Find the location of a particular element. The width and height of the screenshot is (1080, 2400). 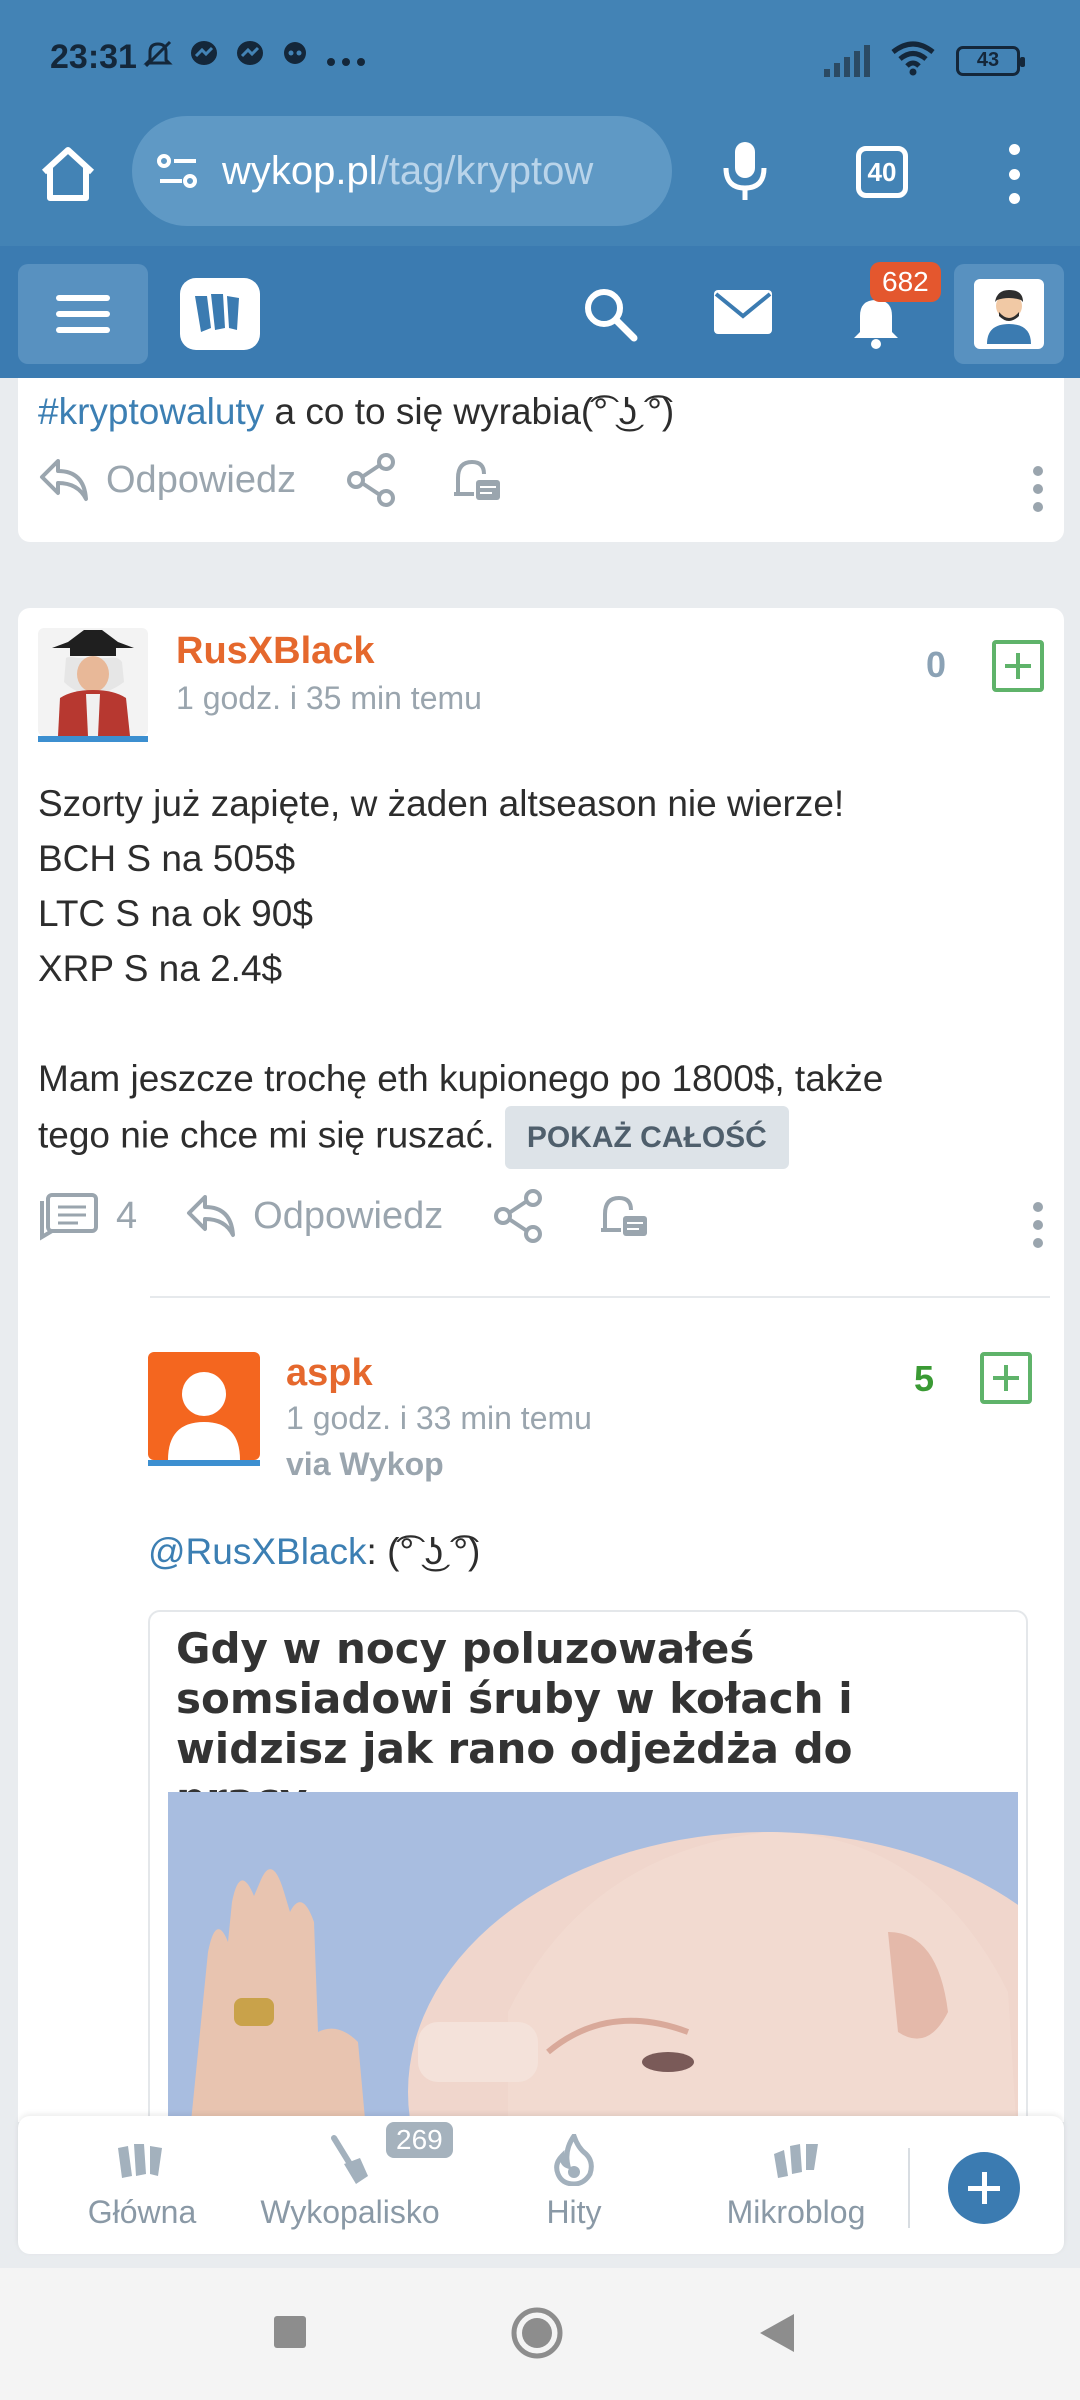

default-avatar-icon is located at coordinates (204, 1409).